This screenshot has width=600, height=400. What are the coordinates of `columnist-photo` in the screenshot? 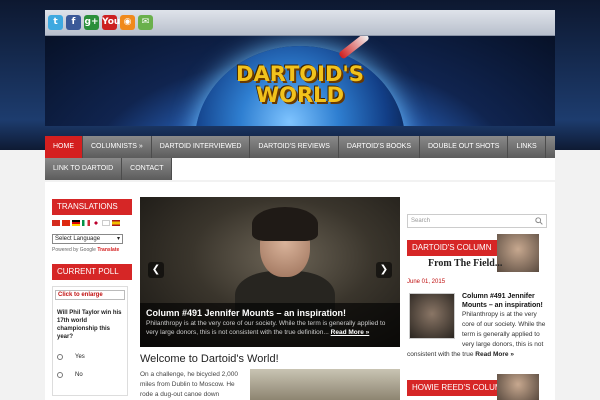 It's located at (518, 253).